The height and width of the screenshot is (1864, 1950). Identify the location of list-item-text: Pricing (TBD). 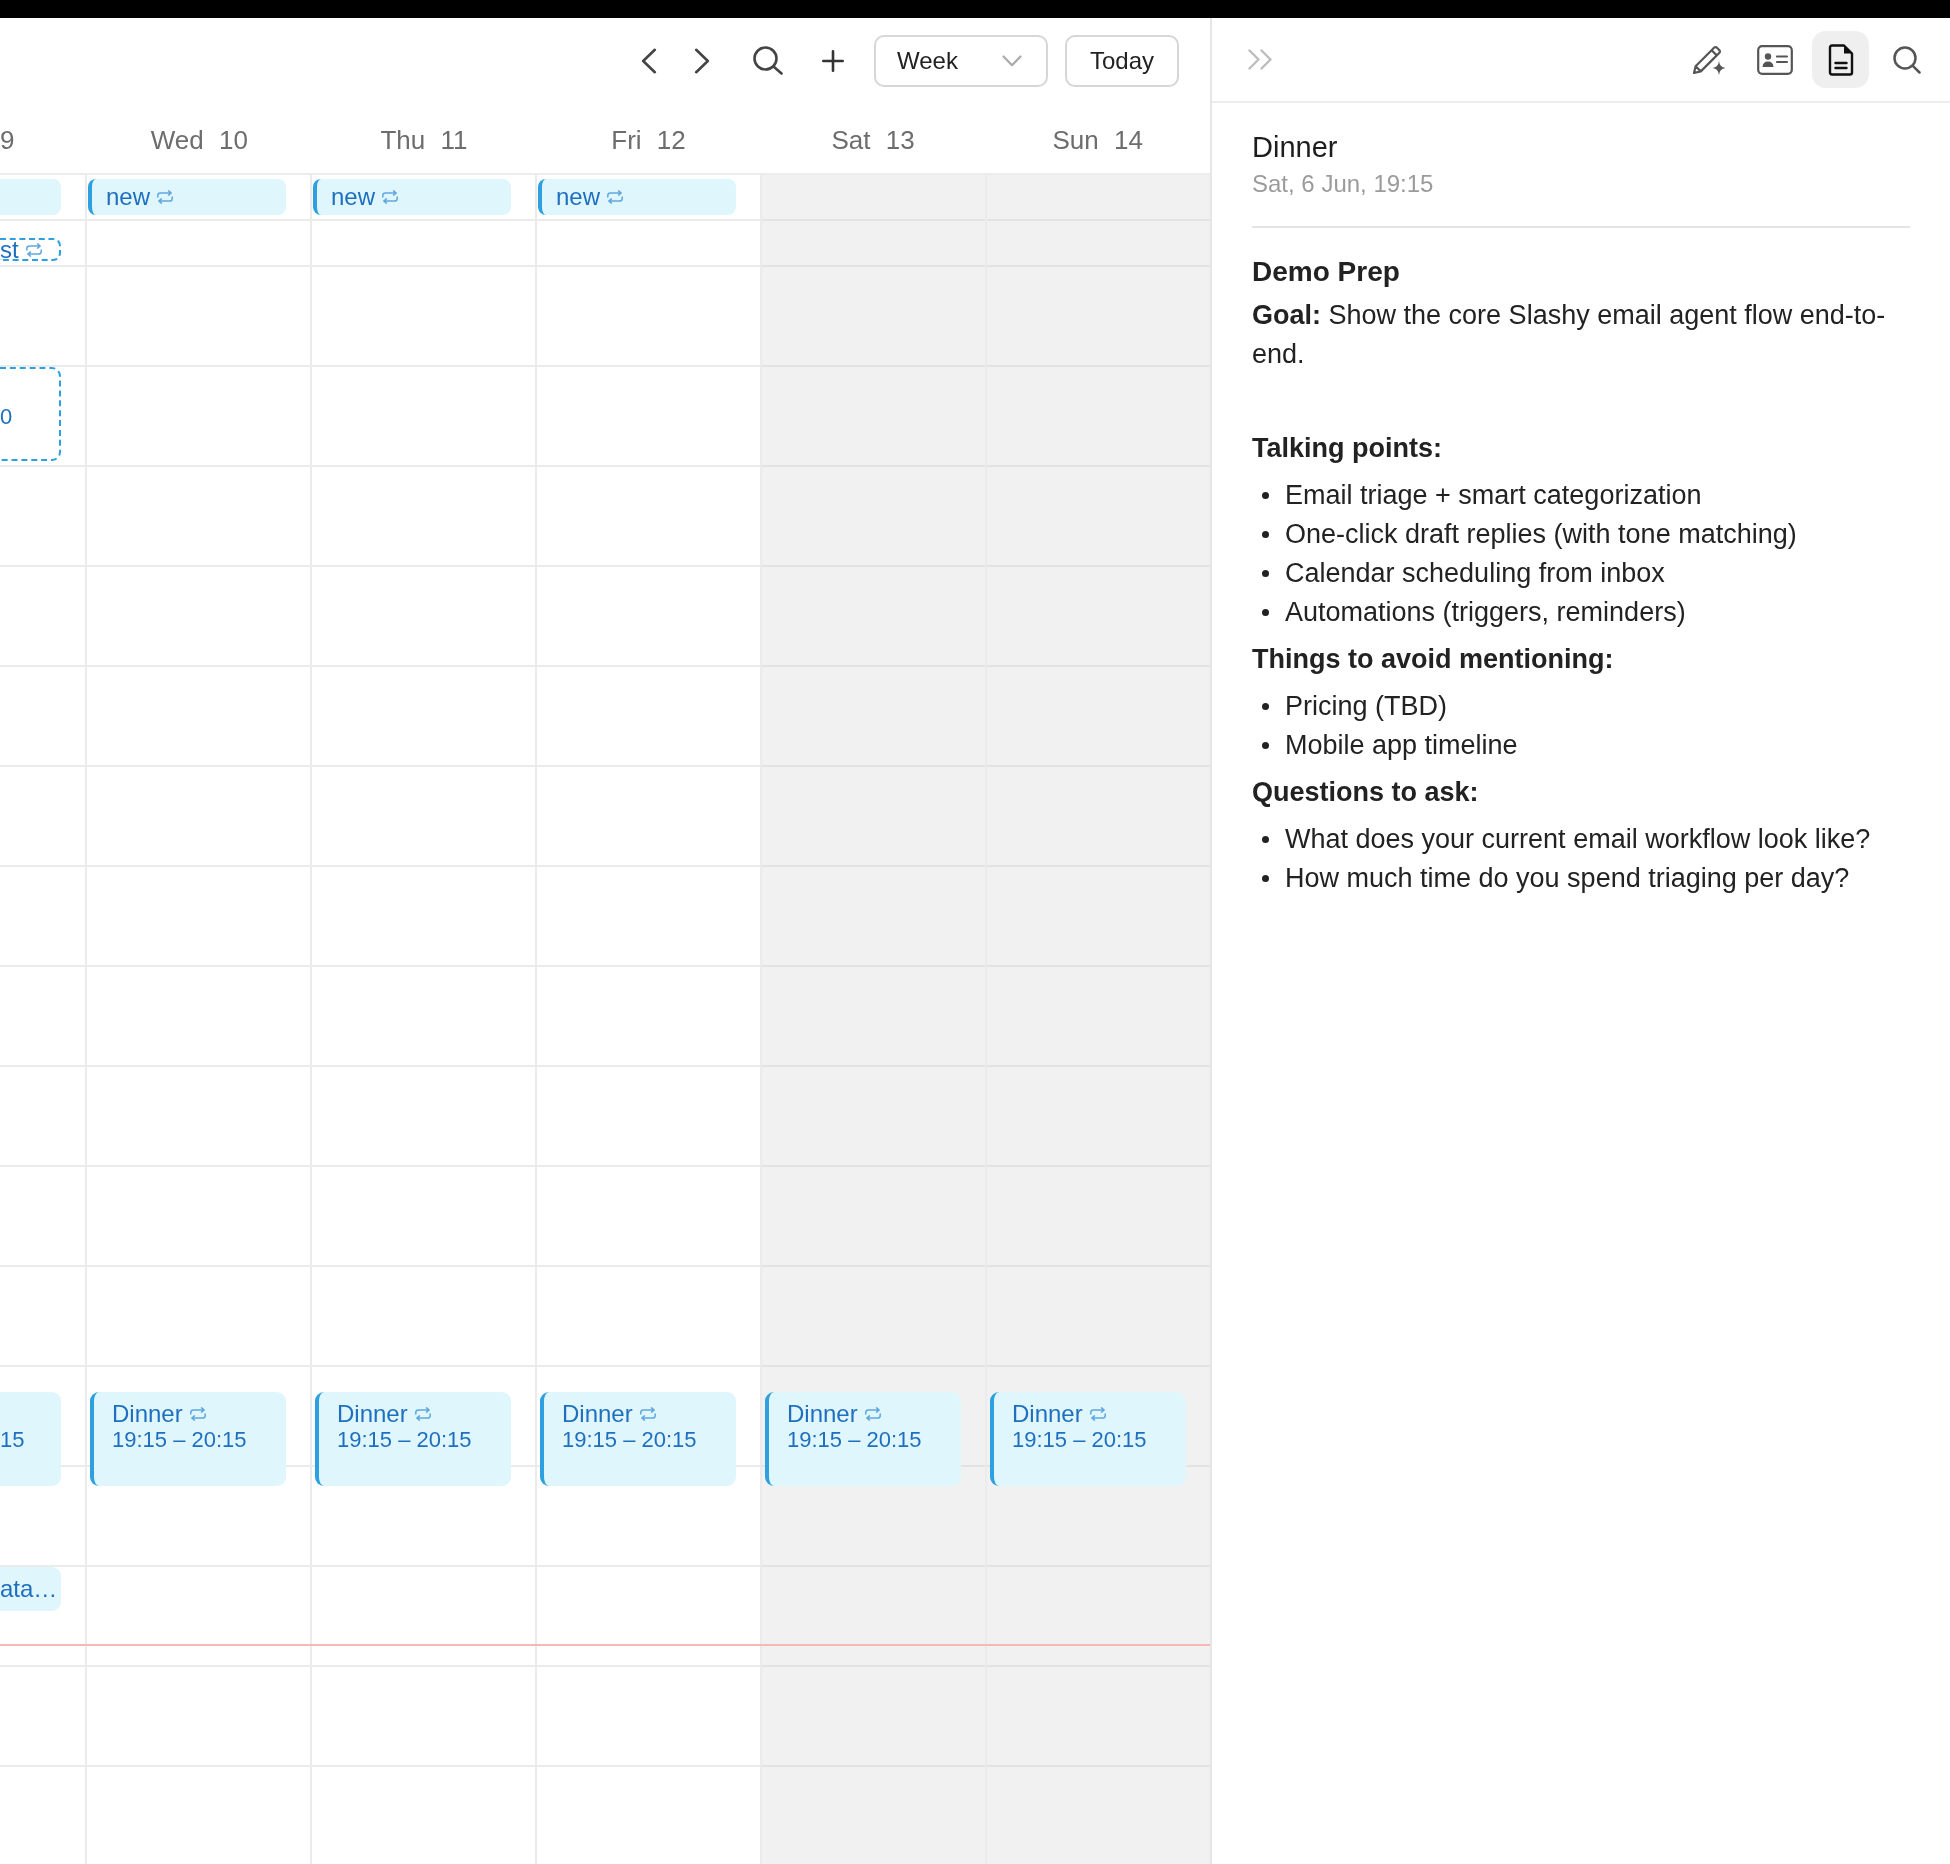
(1366, 706).